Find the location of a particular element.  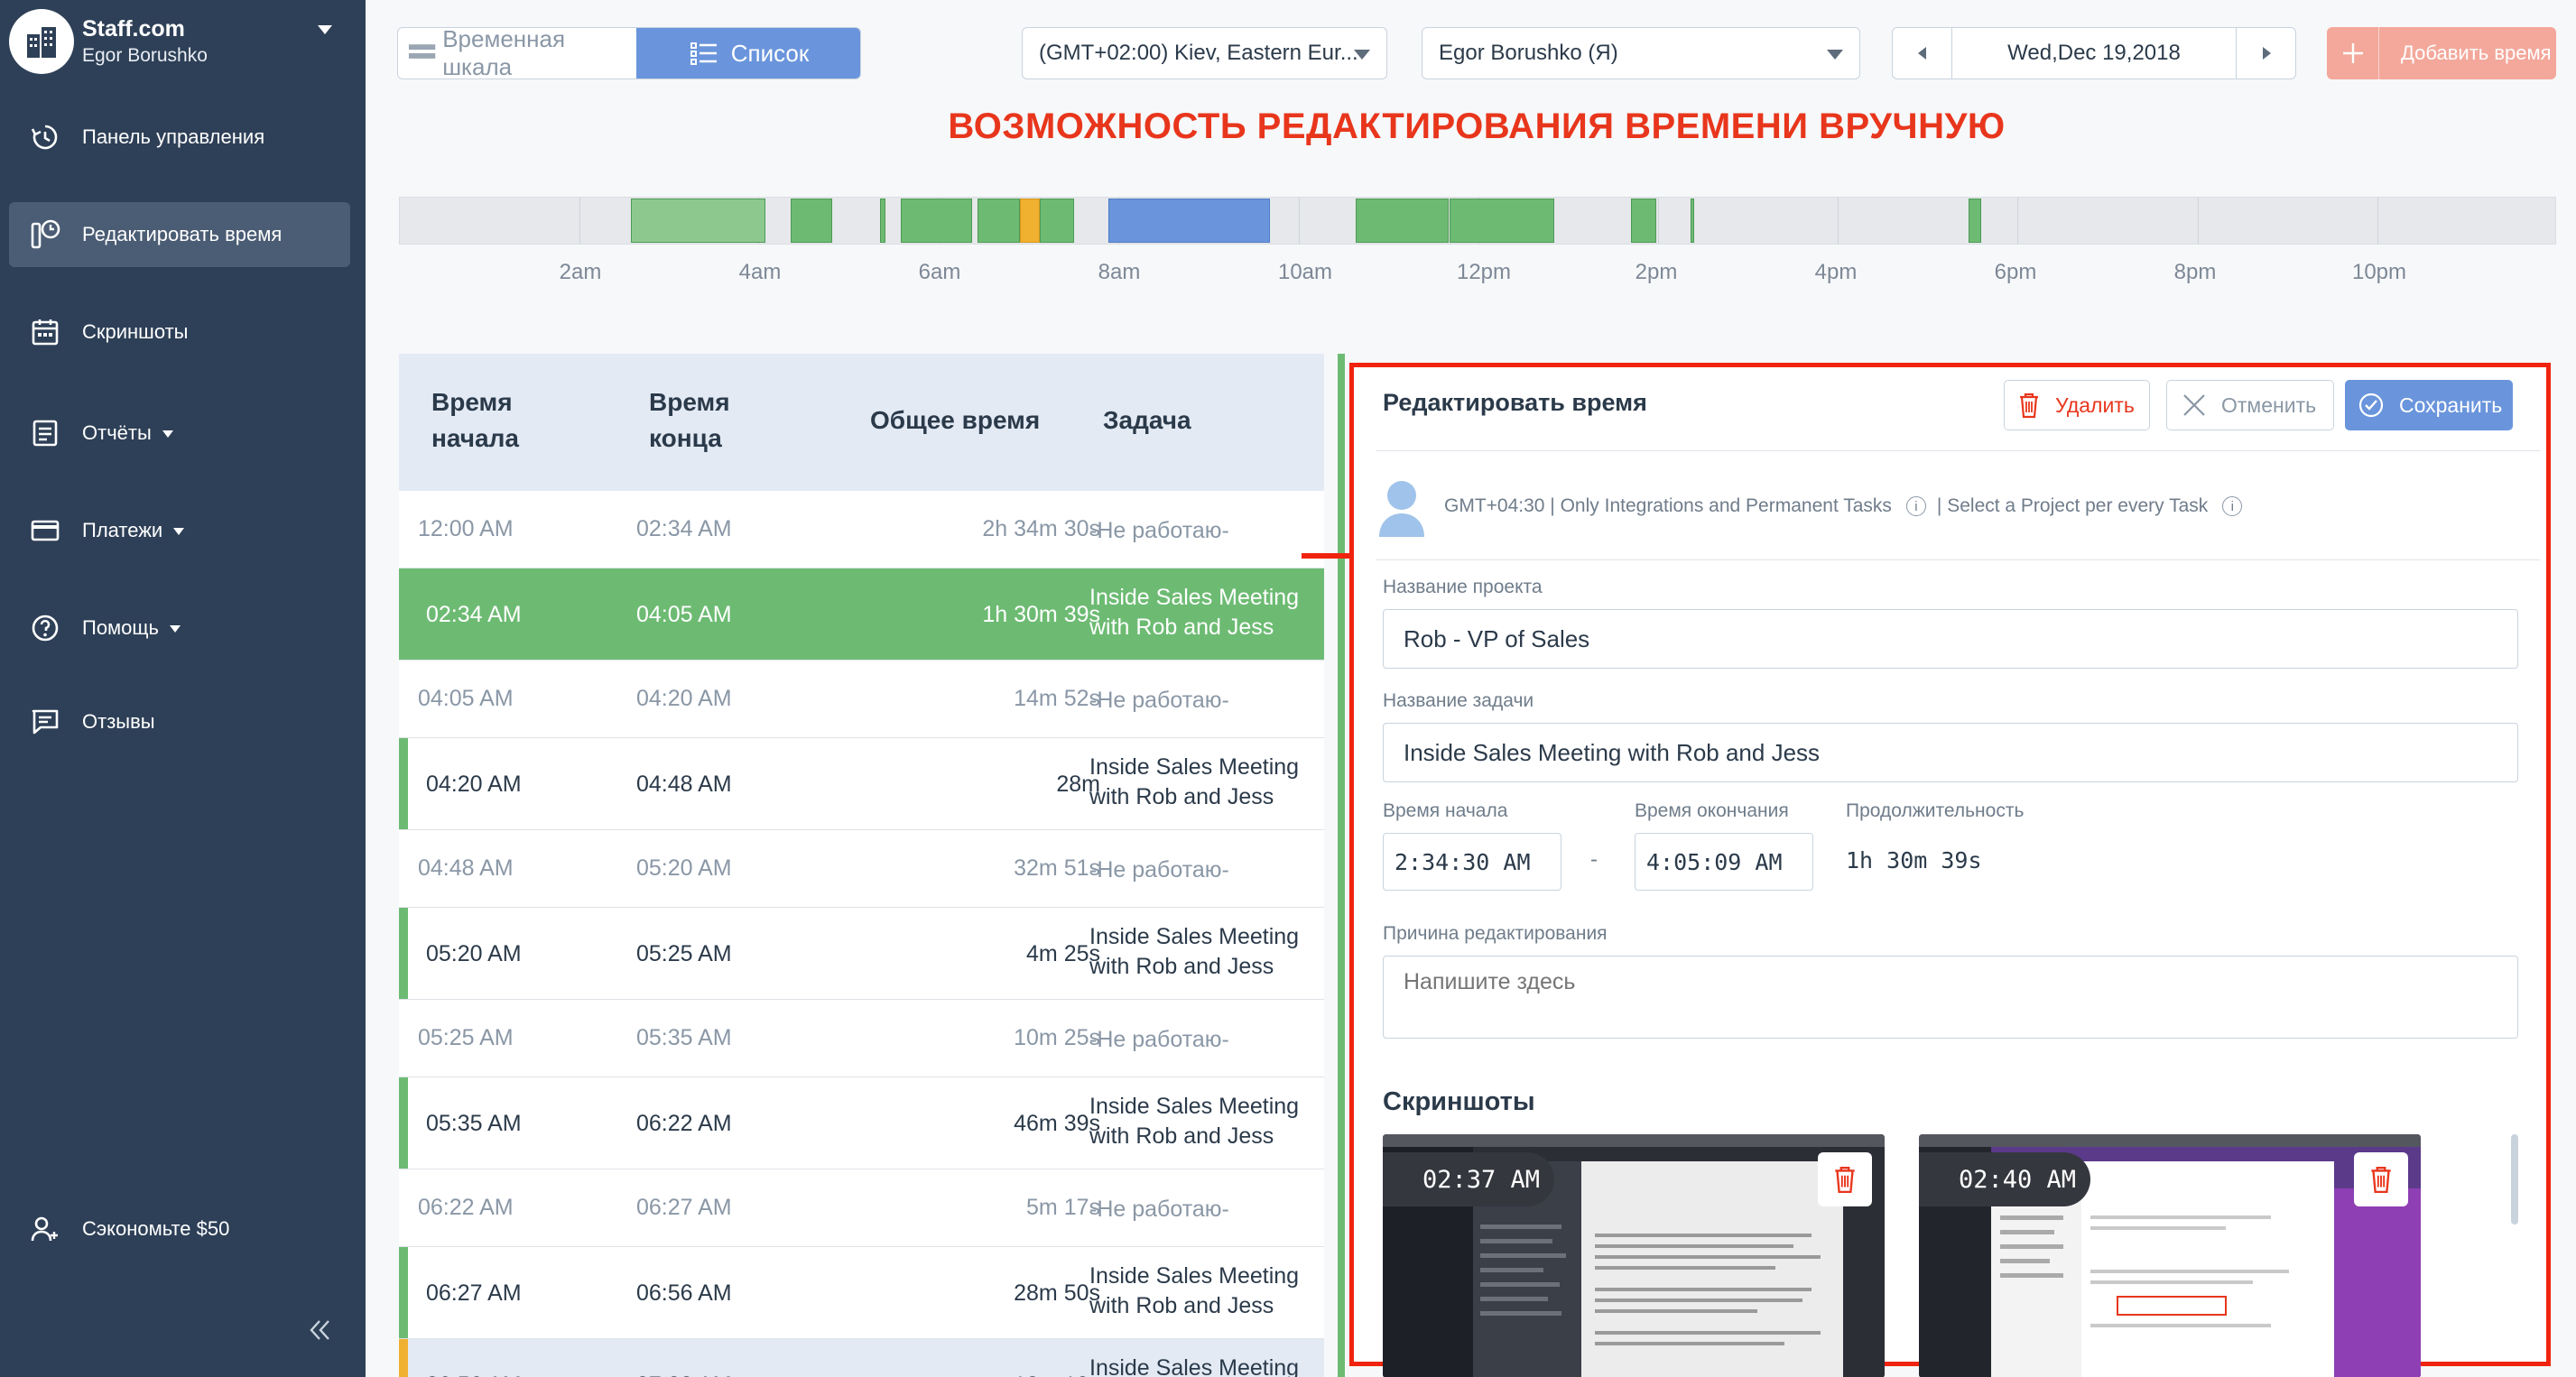

row-status-bar is located at coordinates (403, 1292).